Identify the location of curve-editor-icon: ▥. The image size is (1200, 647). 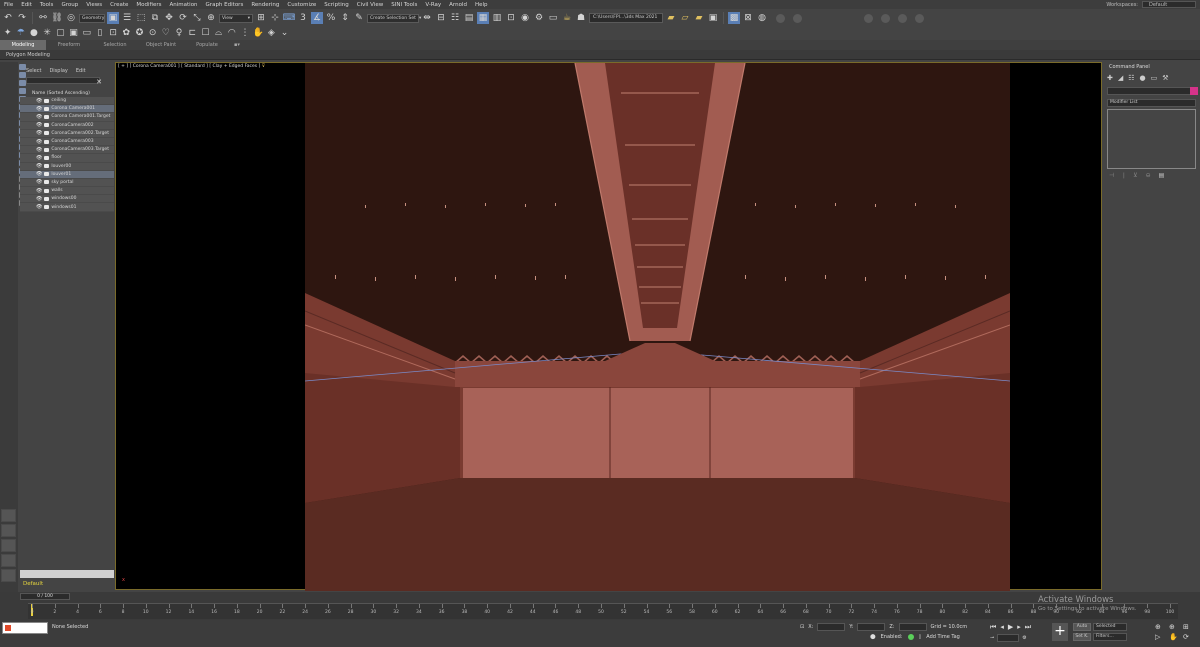
(497, 18).